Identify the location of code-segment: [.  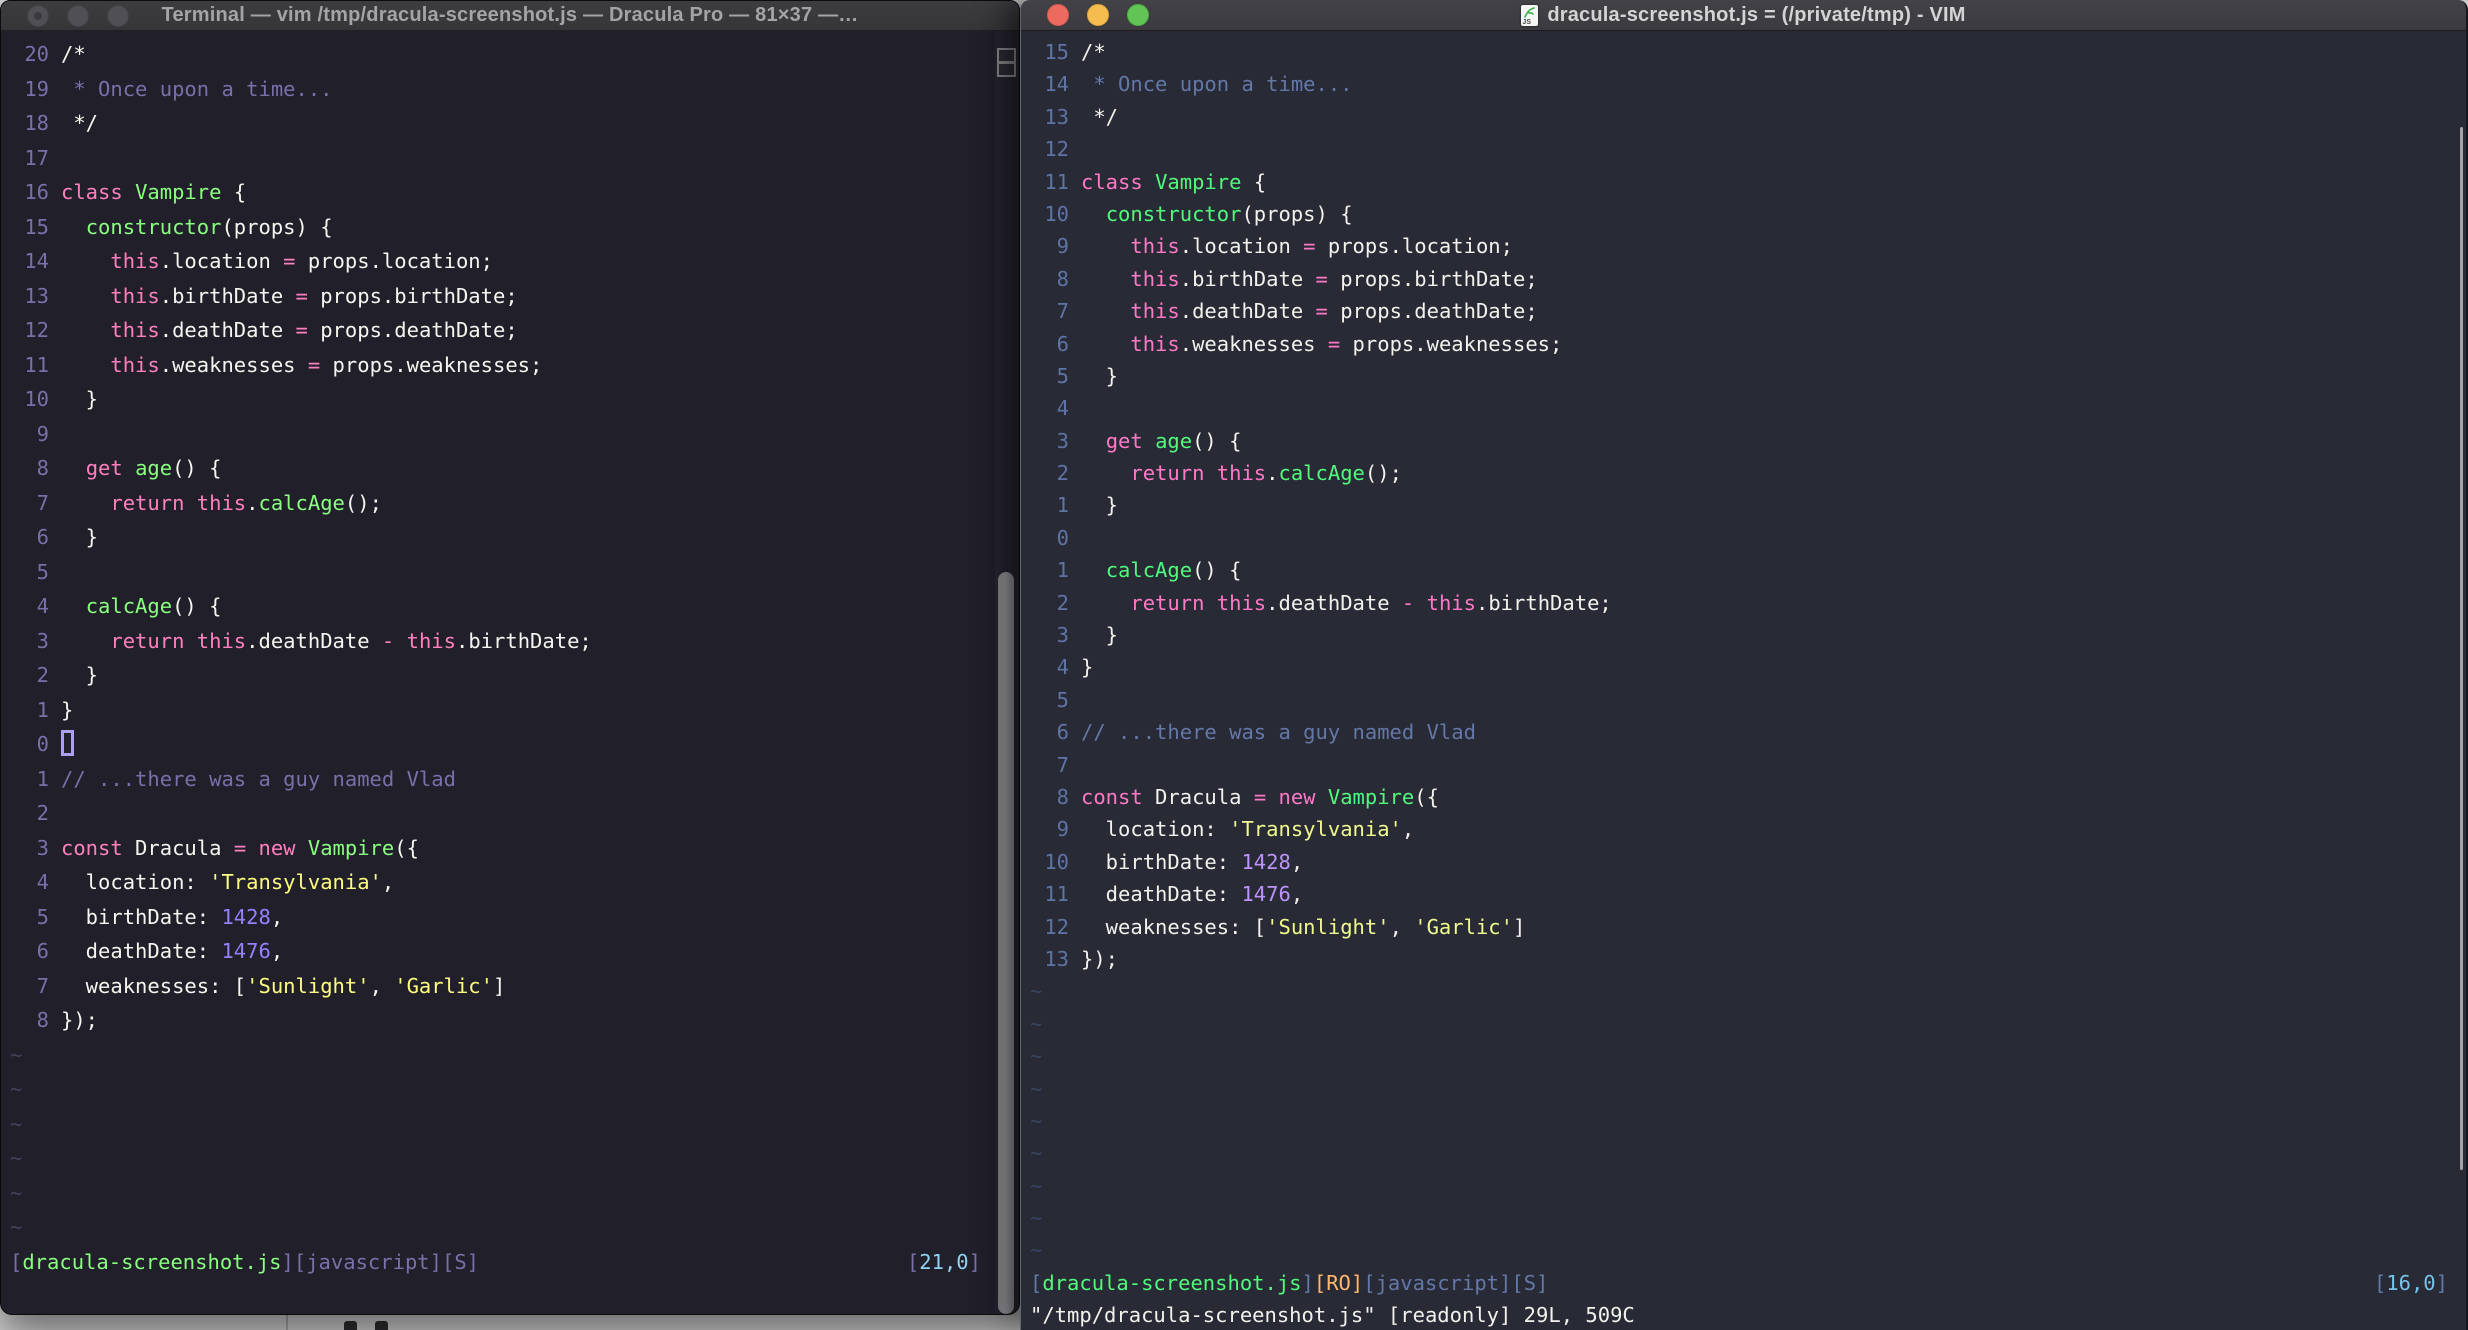
(913, 1261).